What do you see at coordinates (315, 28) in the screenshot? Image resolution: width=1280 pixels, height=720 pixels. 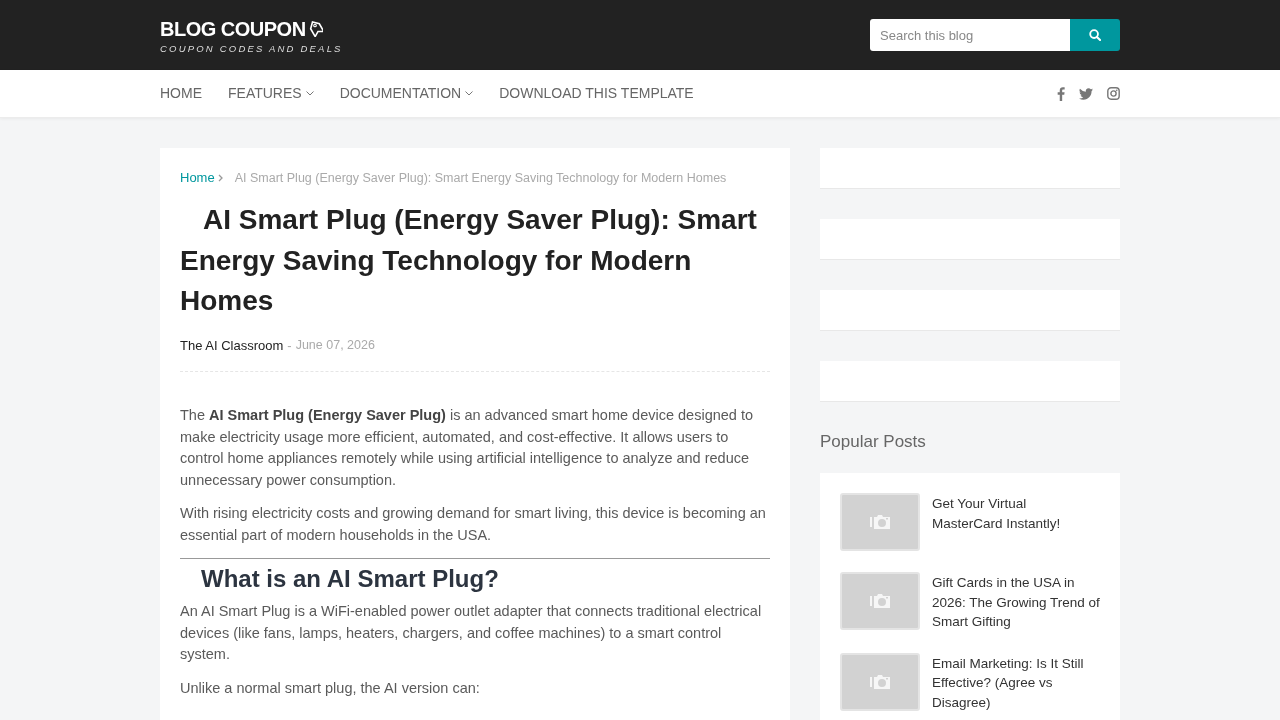 I see `tag-icon` at bounding box center [315, 28].